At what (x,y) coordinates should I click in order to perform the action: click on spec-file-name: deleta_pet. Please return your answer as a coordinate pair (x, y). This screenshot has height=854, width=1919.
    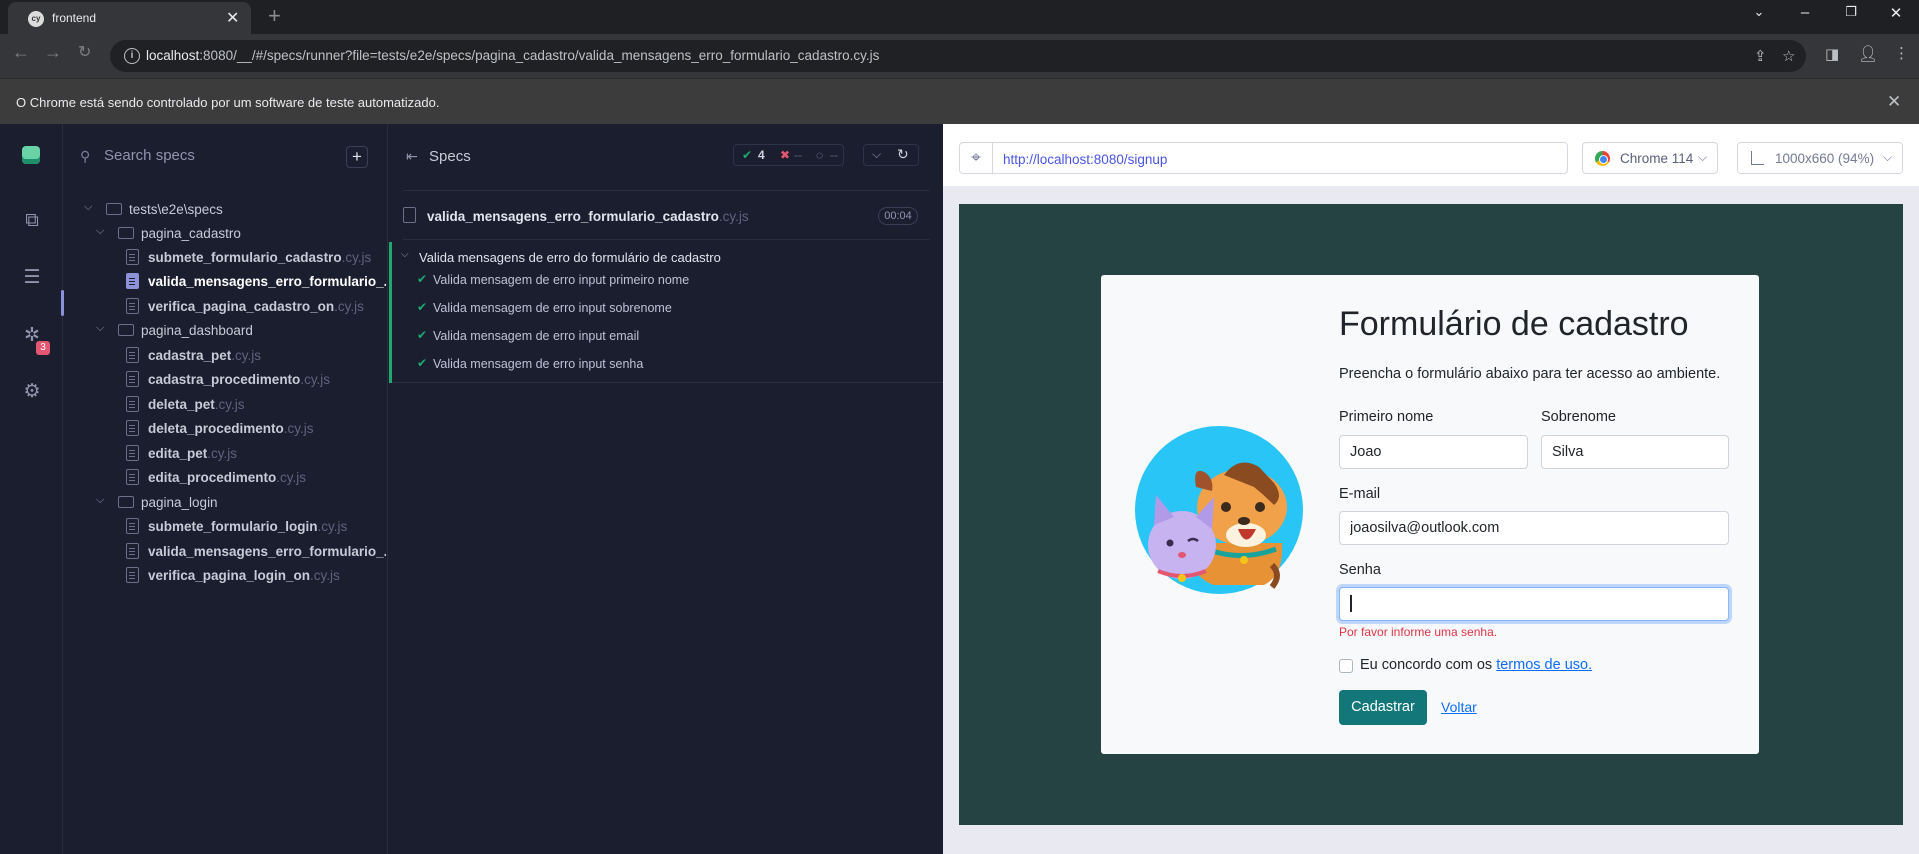
    Looking at the image, I should click on (181, 404).